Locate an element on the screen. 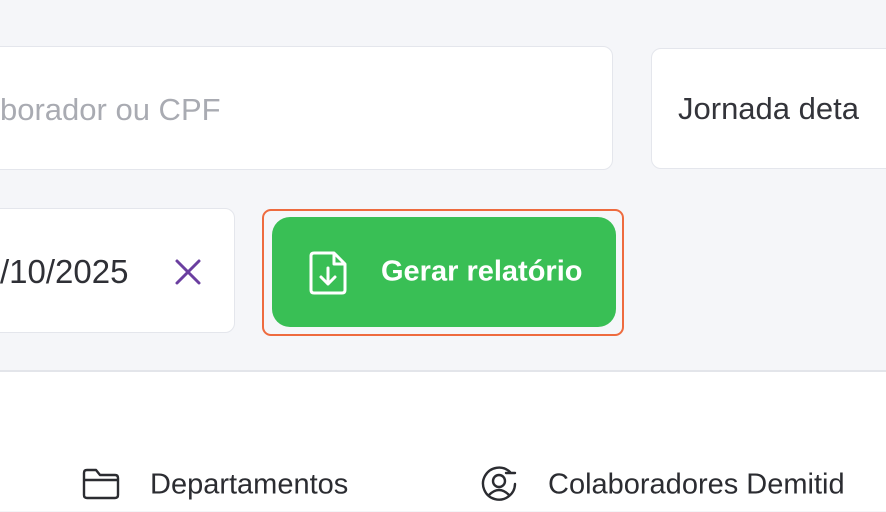  generate-report-button: Gerar relatório is located at coordinates (444, 272).